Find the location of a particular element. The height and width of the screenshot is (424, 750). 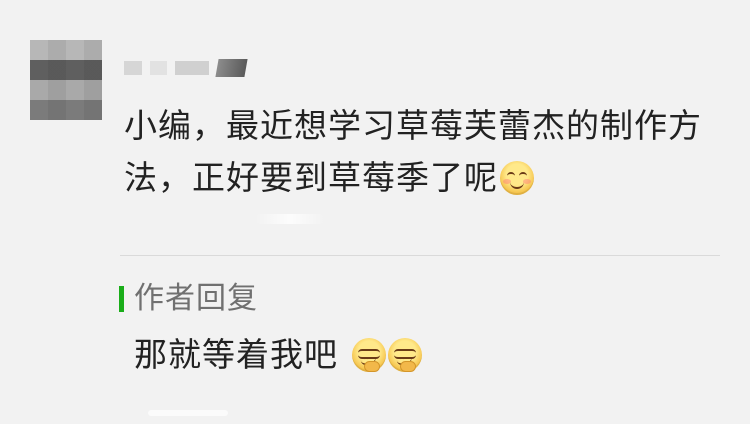

reply-text-content: 那就等着我吧 is located at coordinates (236, 354).